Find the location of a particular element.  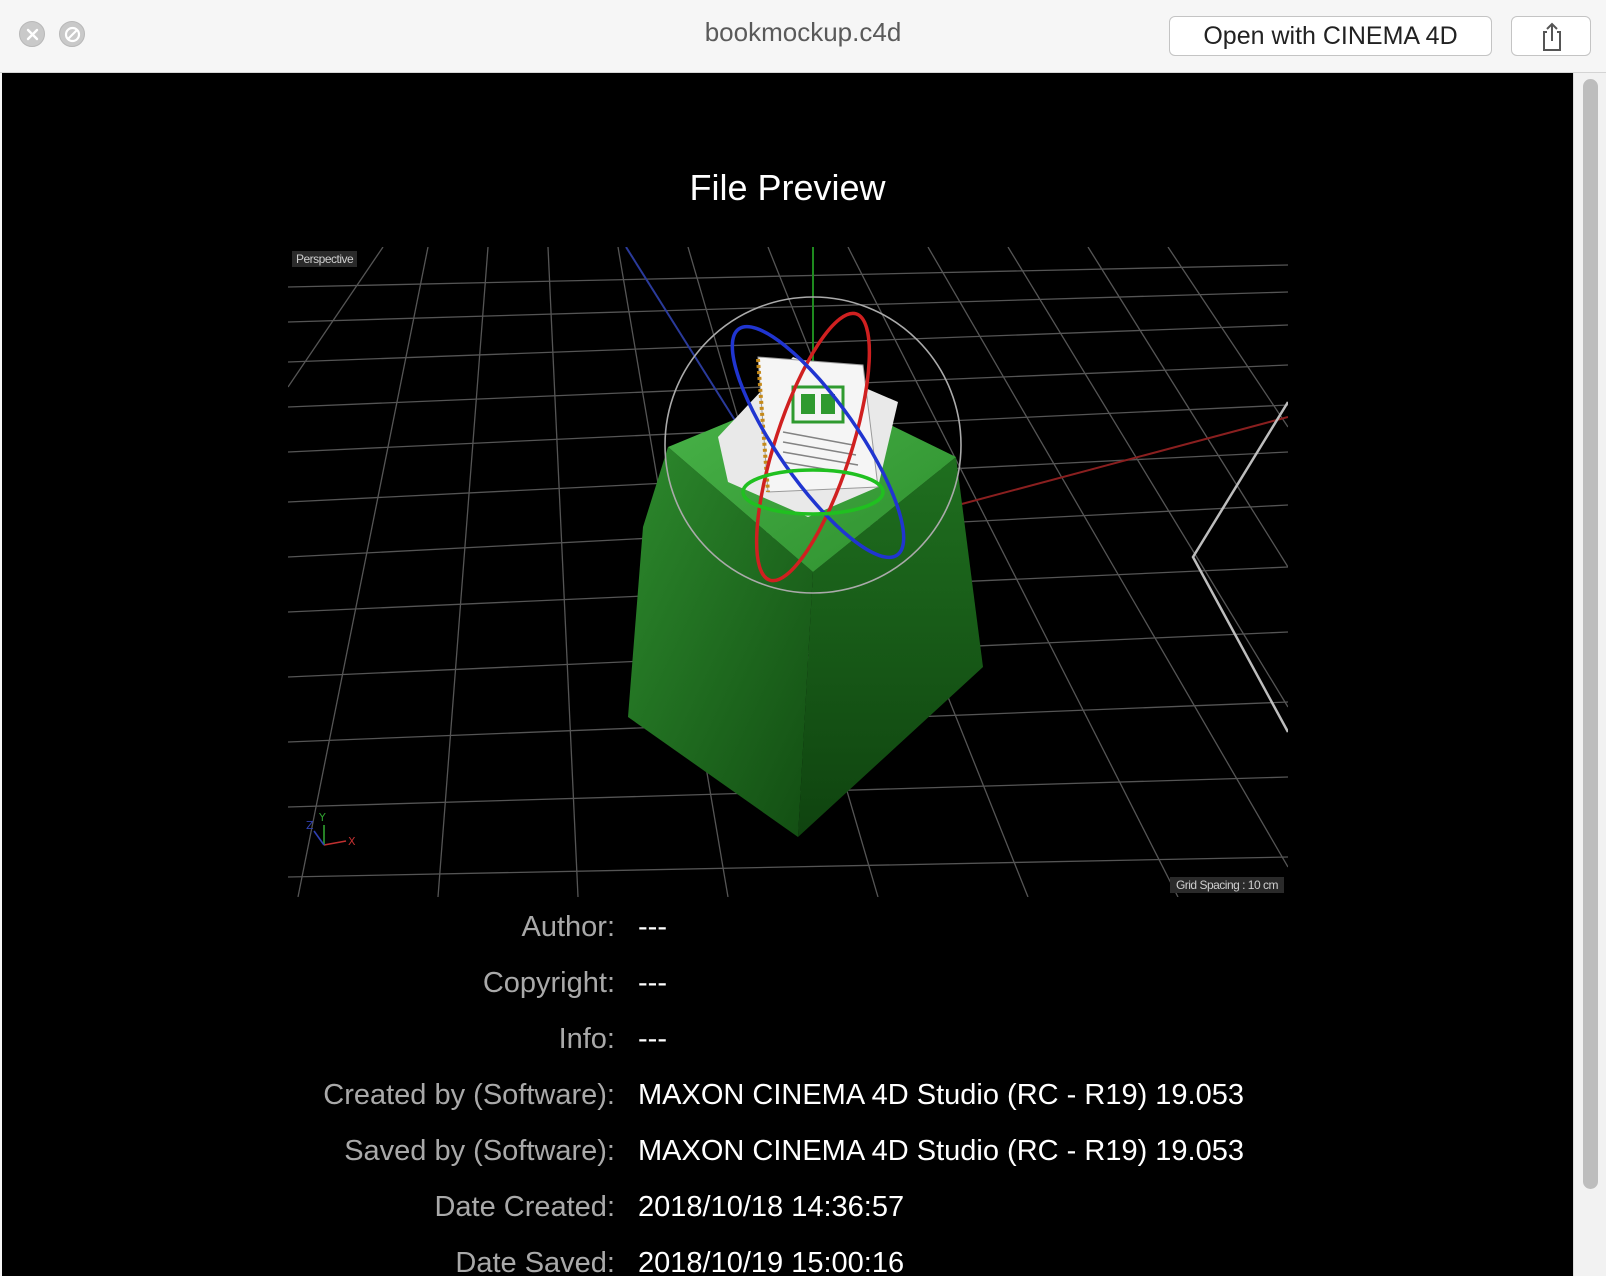

info-row-date-saved: Date Saved: 2018/10/19 15:00:16 is located at coordinates (787, 1261).